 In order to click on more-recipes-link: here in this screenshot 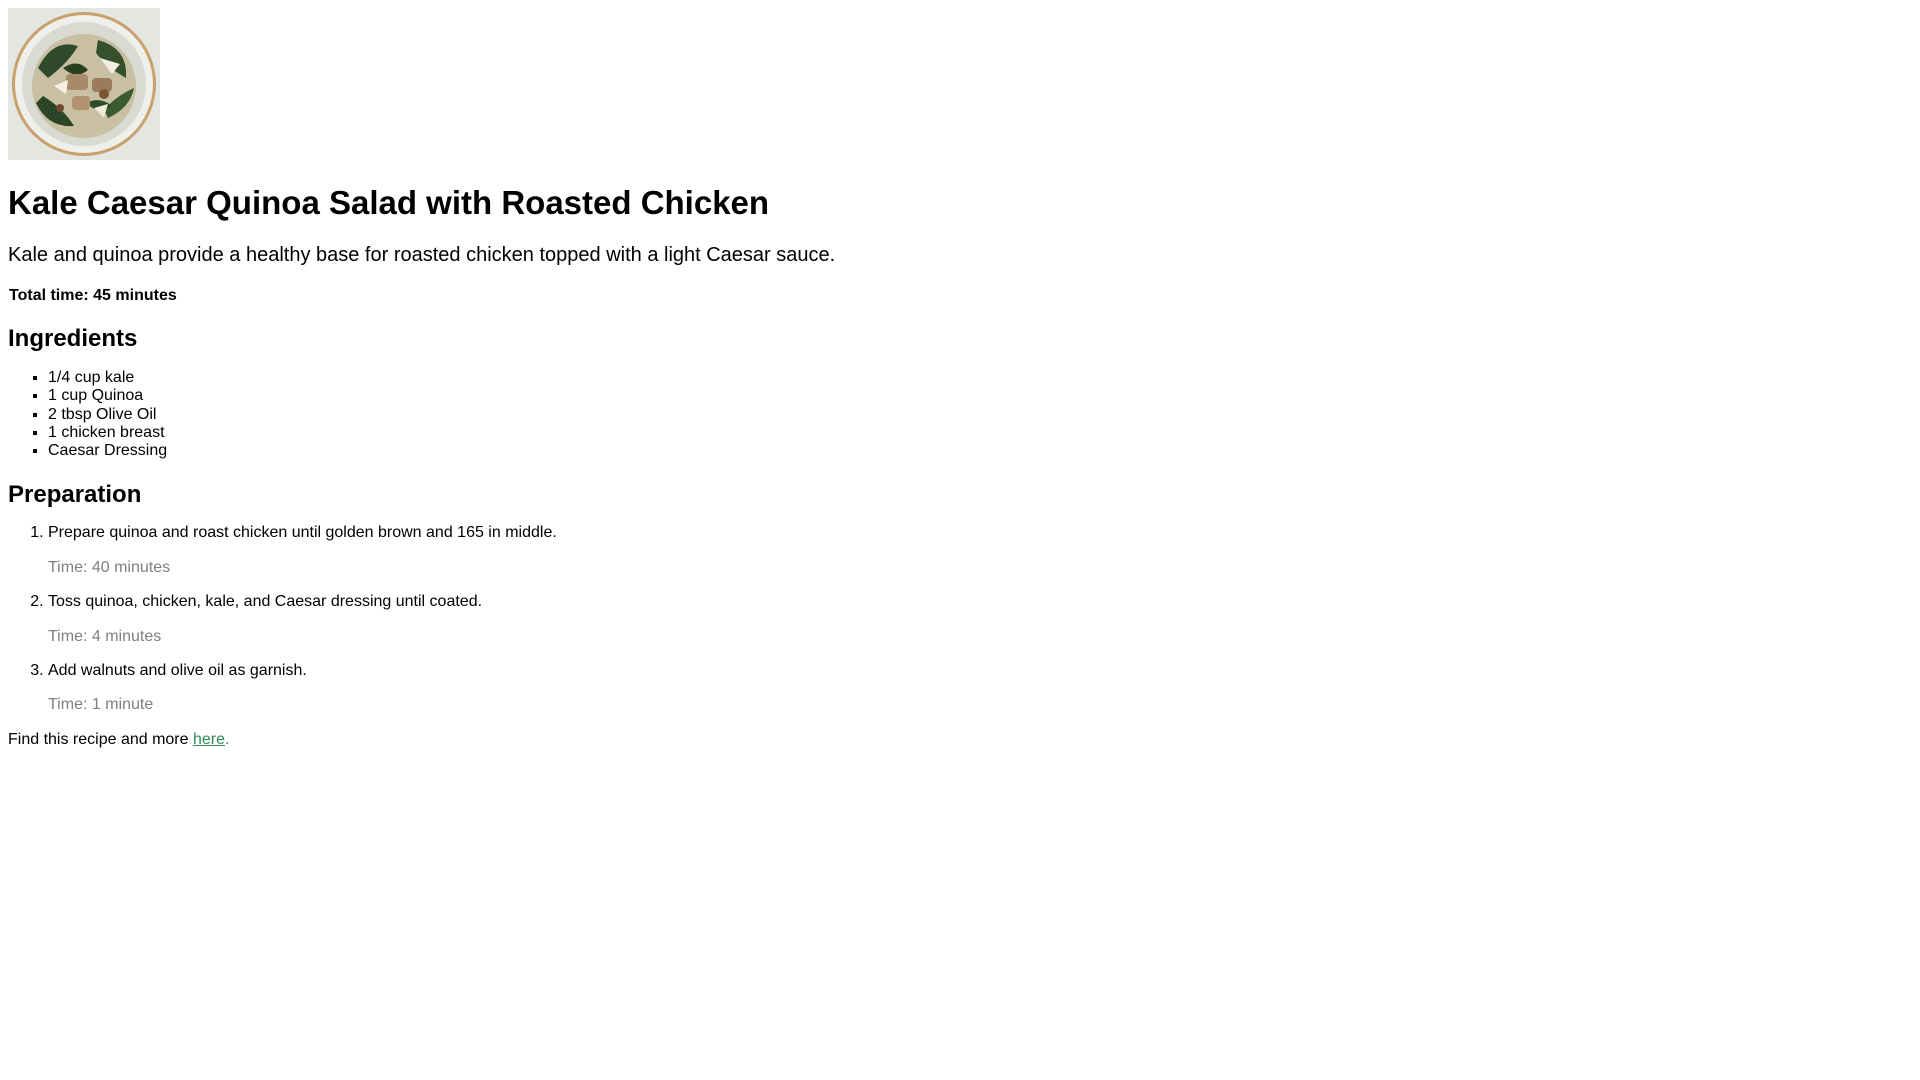, I will do `click(209, 739)`.